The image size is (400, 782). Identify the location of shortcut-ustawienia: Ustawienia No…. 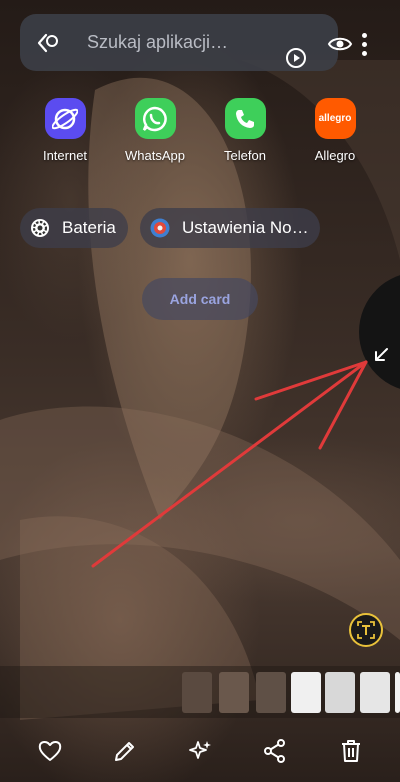
(230, 228).